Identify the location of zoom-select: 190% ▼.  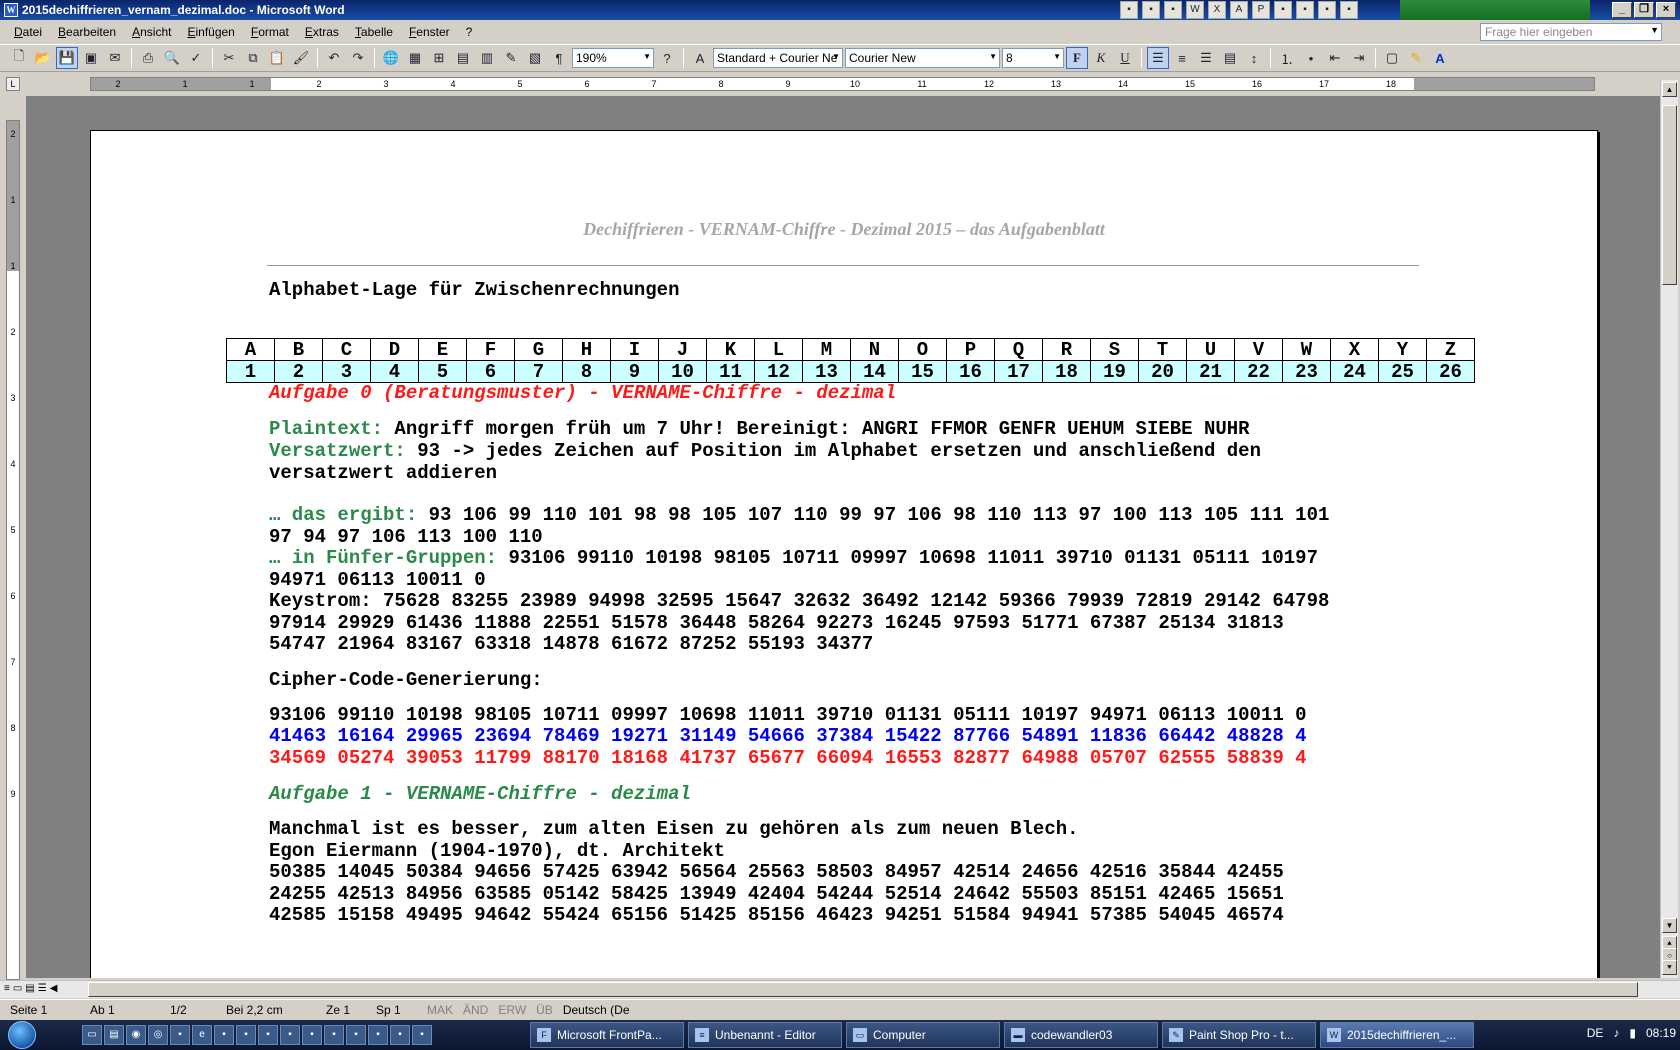
(613, 58).